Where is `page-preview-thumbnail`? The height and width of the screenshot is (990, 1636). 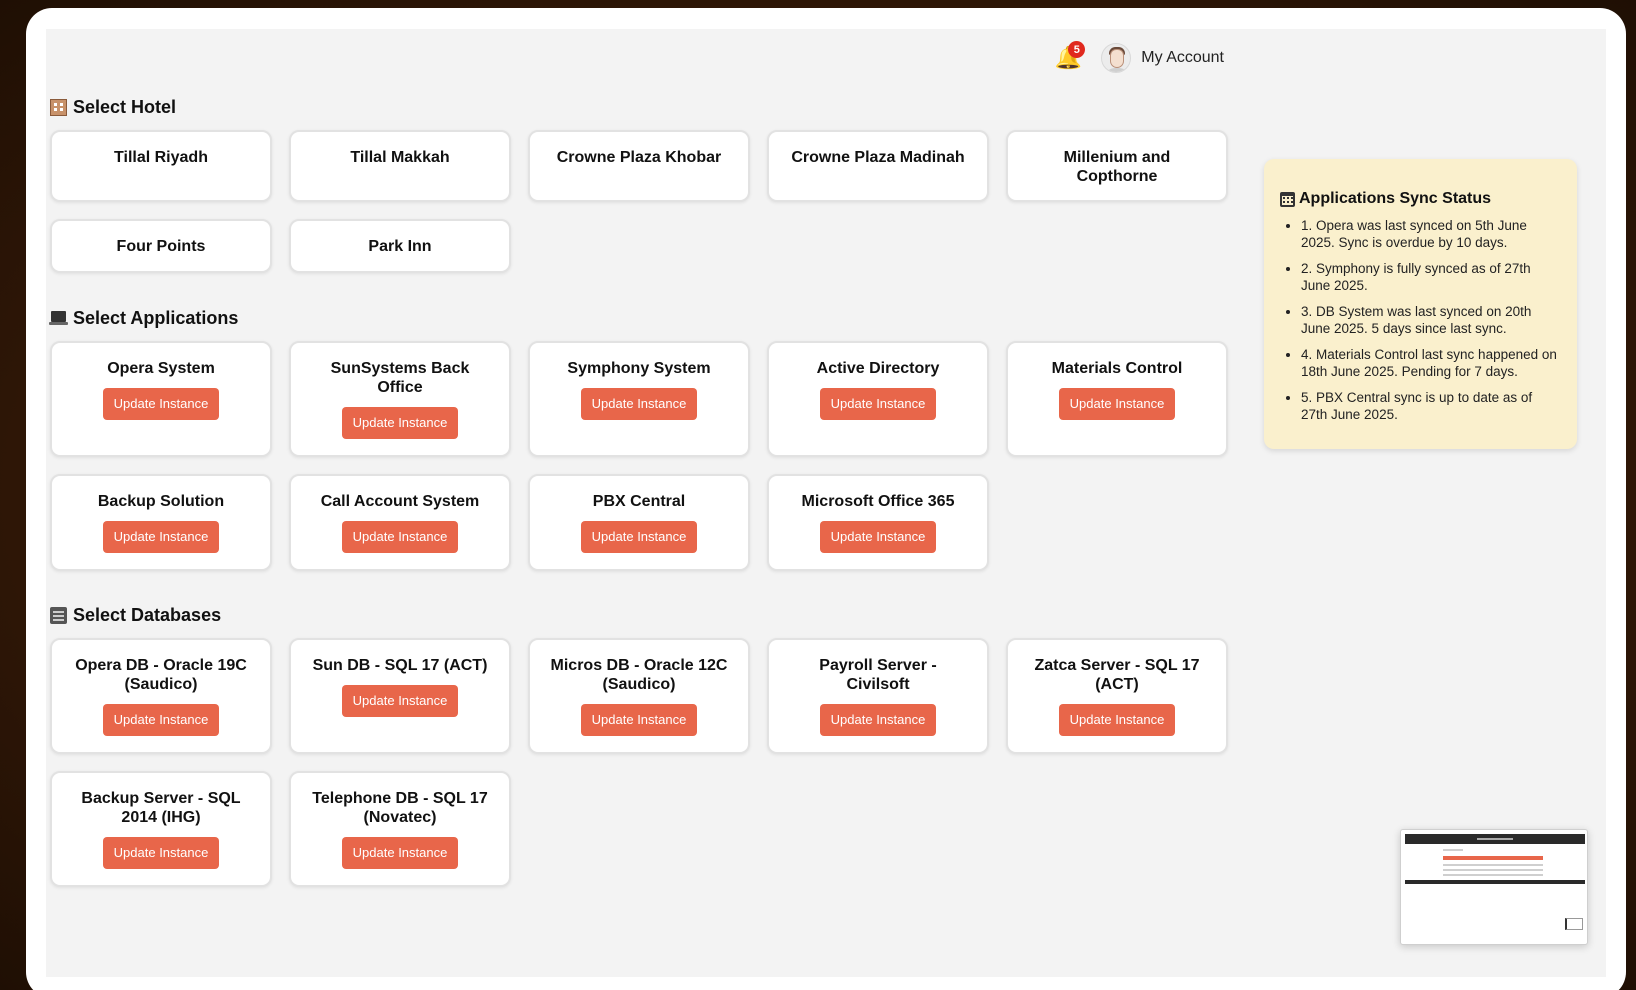
page-preview-thumbnail is located at coordinates (1494, 887).